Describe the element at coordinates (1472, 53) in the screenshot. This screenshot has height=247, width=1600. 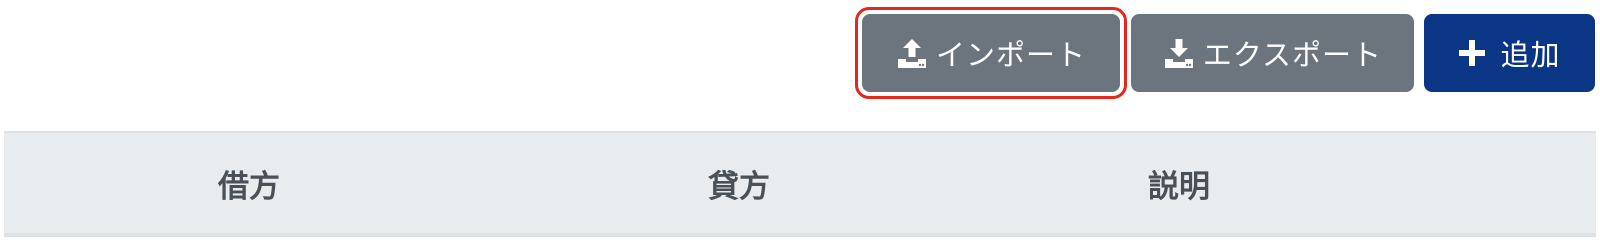
I see `plus-icon` at that location.